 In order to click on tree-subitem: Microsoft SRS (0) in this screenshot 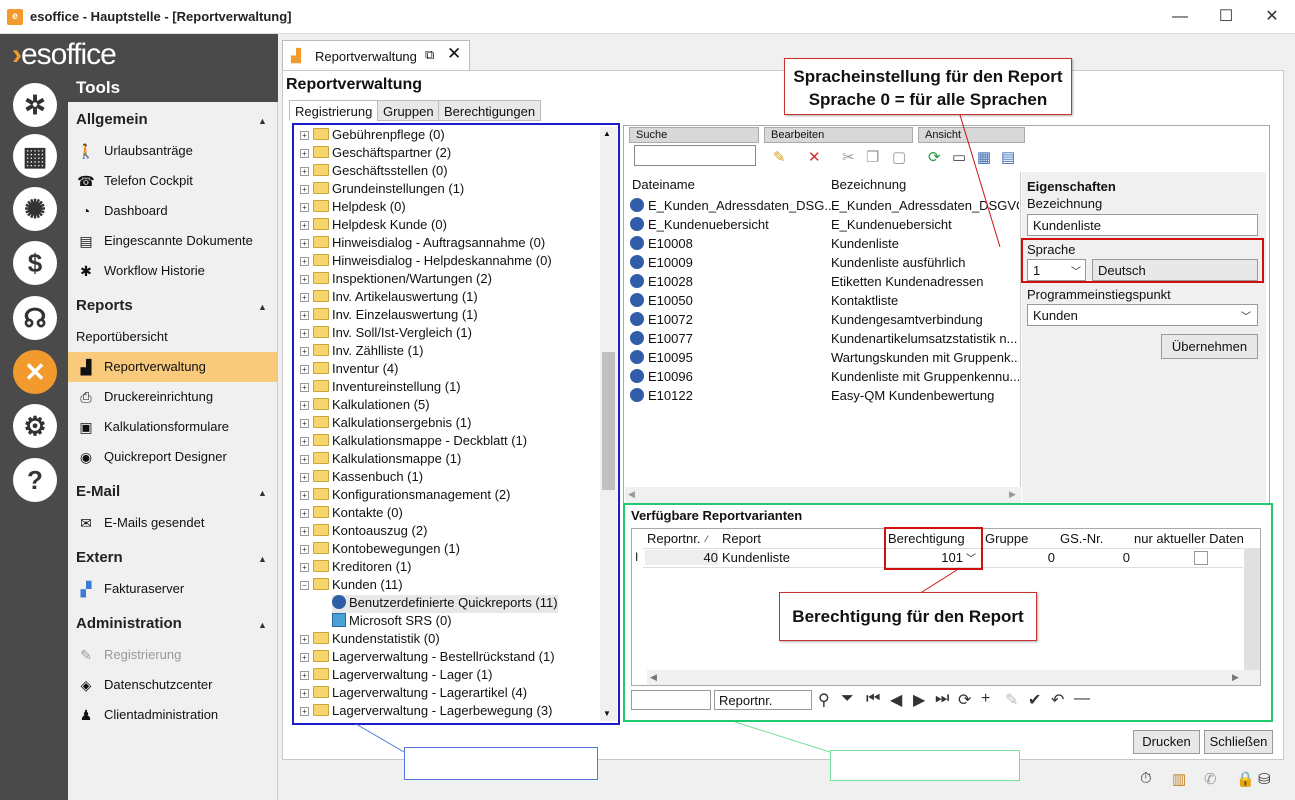, I will do `click(392, 622)`.